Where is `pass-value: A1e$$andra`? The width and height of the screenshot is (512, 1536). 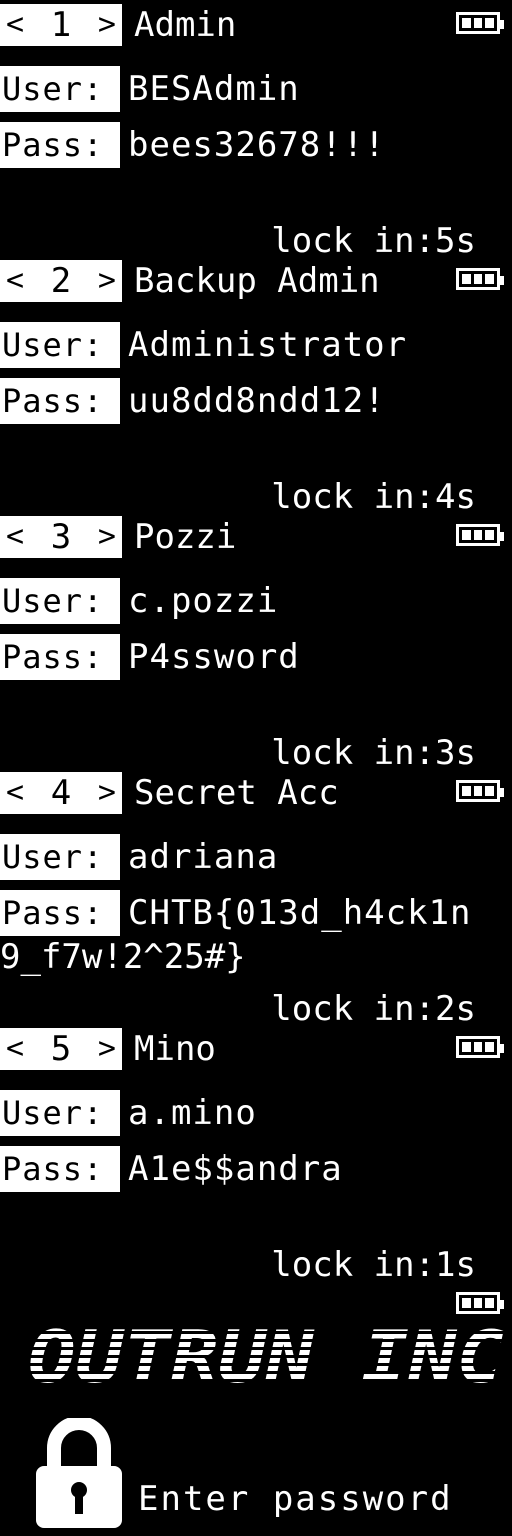 pass-value: A1e$$andra is located at coordinates (235, 1169).